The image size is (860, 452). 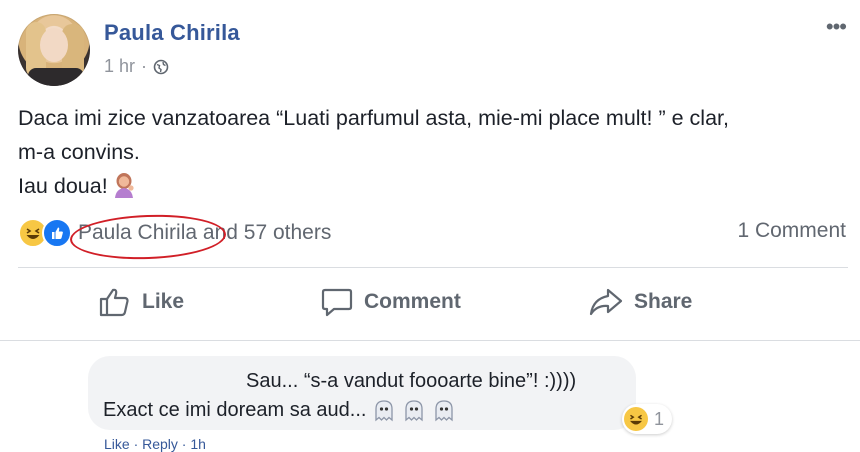 What do you see at coordinates (411, 381) in the screenshot?
I see `comment-quote-line: Sau... “s-a vandut foooarte bine”! :))))` at bounding box center [411, 381].